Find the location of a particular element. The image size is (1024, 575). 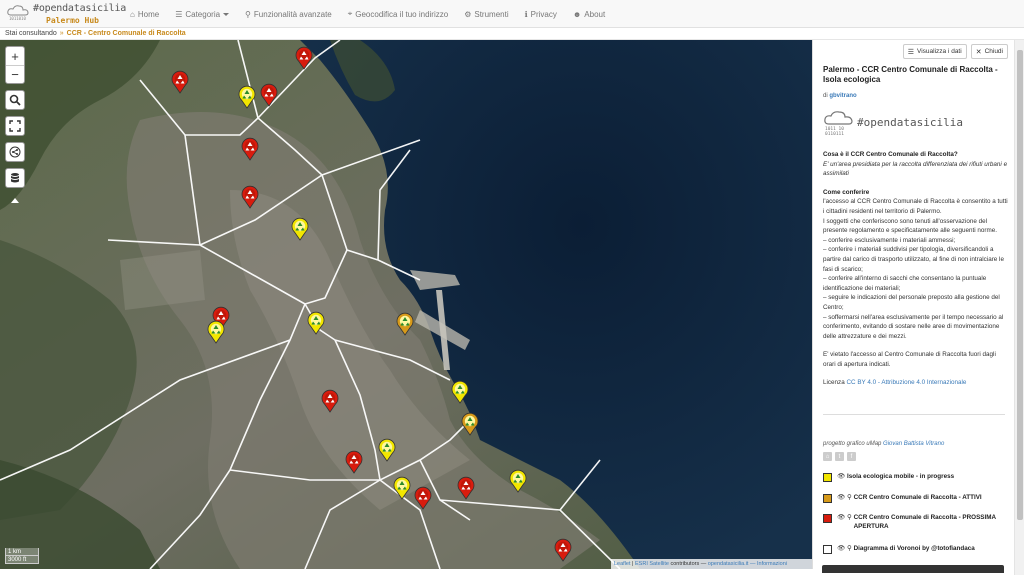

svg-text: 0110111 is located at coordinates (834, 134).